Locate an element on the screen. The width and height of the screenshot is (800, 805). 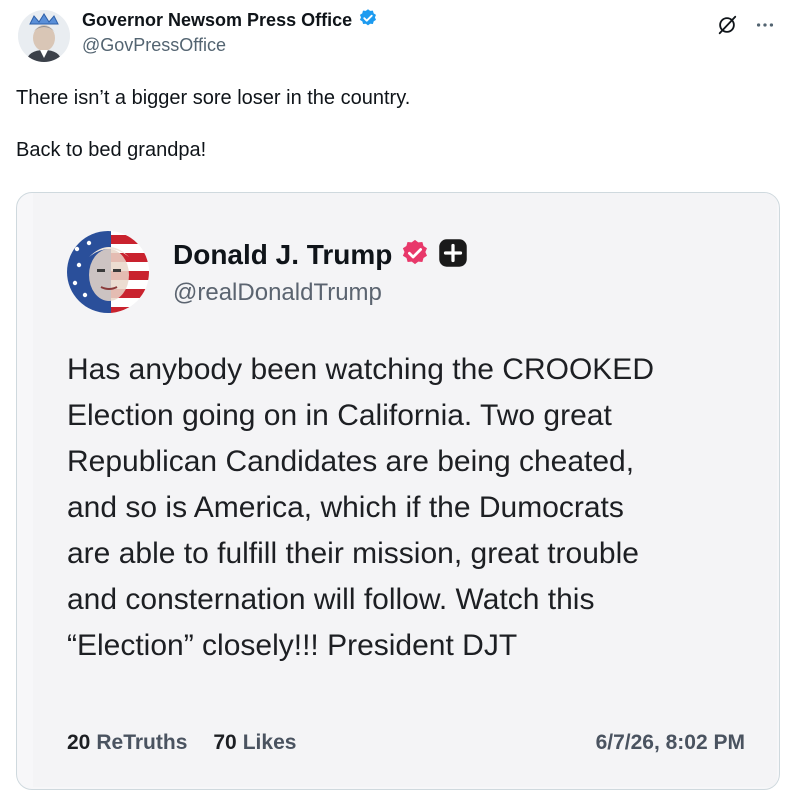
quoted-body-line: Has anybody been watching the CROOKED is located at coordinates (360, 369).